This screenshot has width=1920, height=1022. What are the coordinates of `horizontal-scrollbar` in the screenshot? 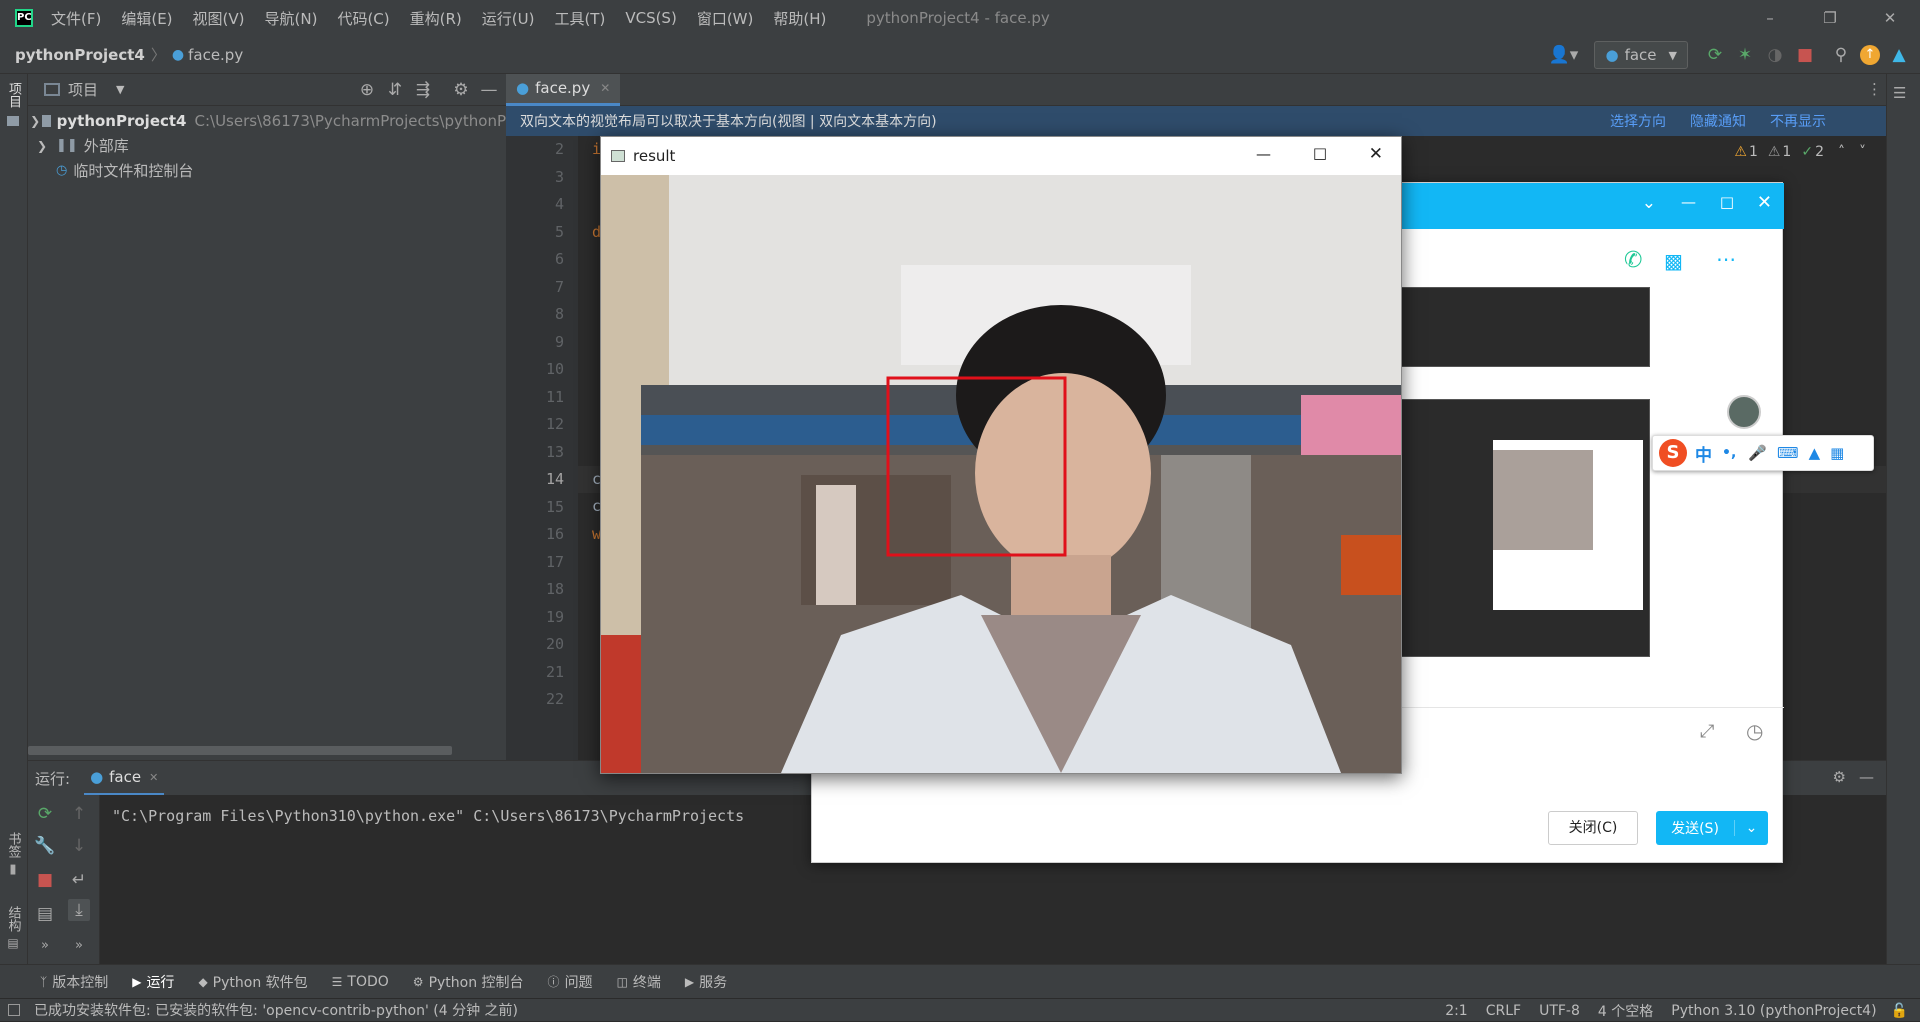 It's located at (240, 750).